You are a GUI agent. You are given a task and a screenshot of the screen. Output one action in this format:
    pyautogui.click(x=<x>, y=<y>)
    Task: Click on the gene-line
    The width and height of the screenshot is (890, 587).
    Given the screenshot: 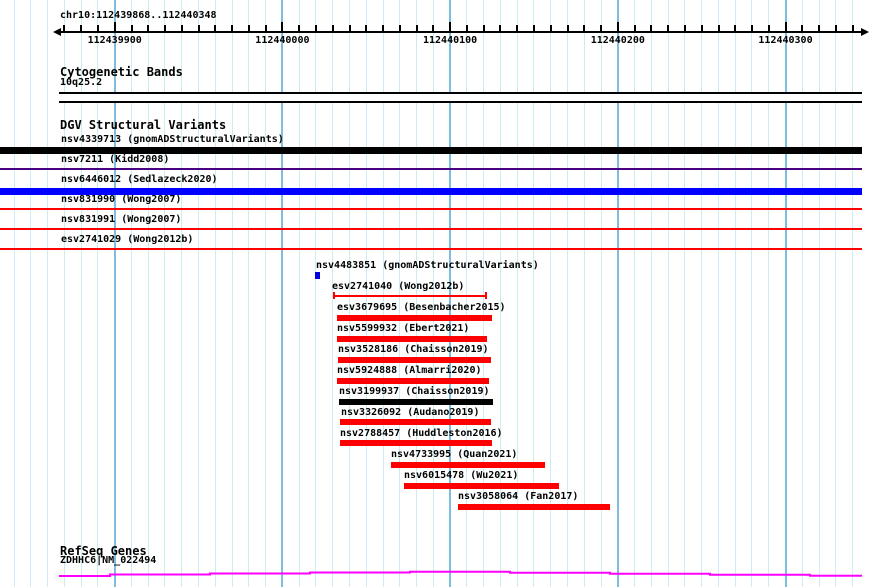 What is the action you would take?
    pyautogui.click(x=460, y=573)
    